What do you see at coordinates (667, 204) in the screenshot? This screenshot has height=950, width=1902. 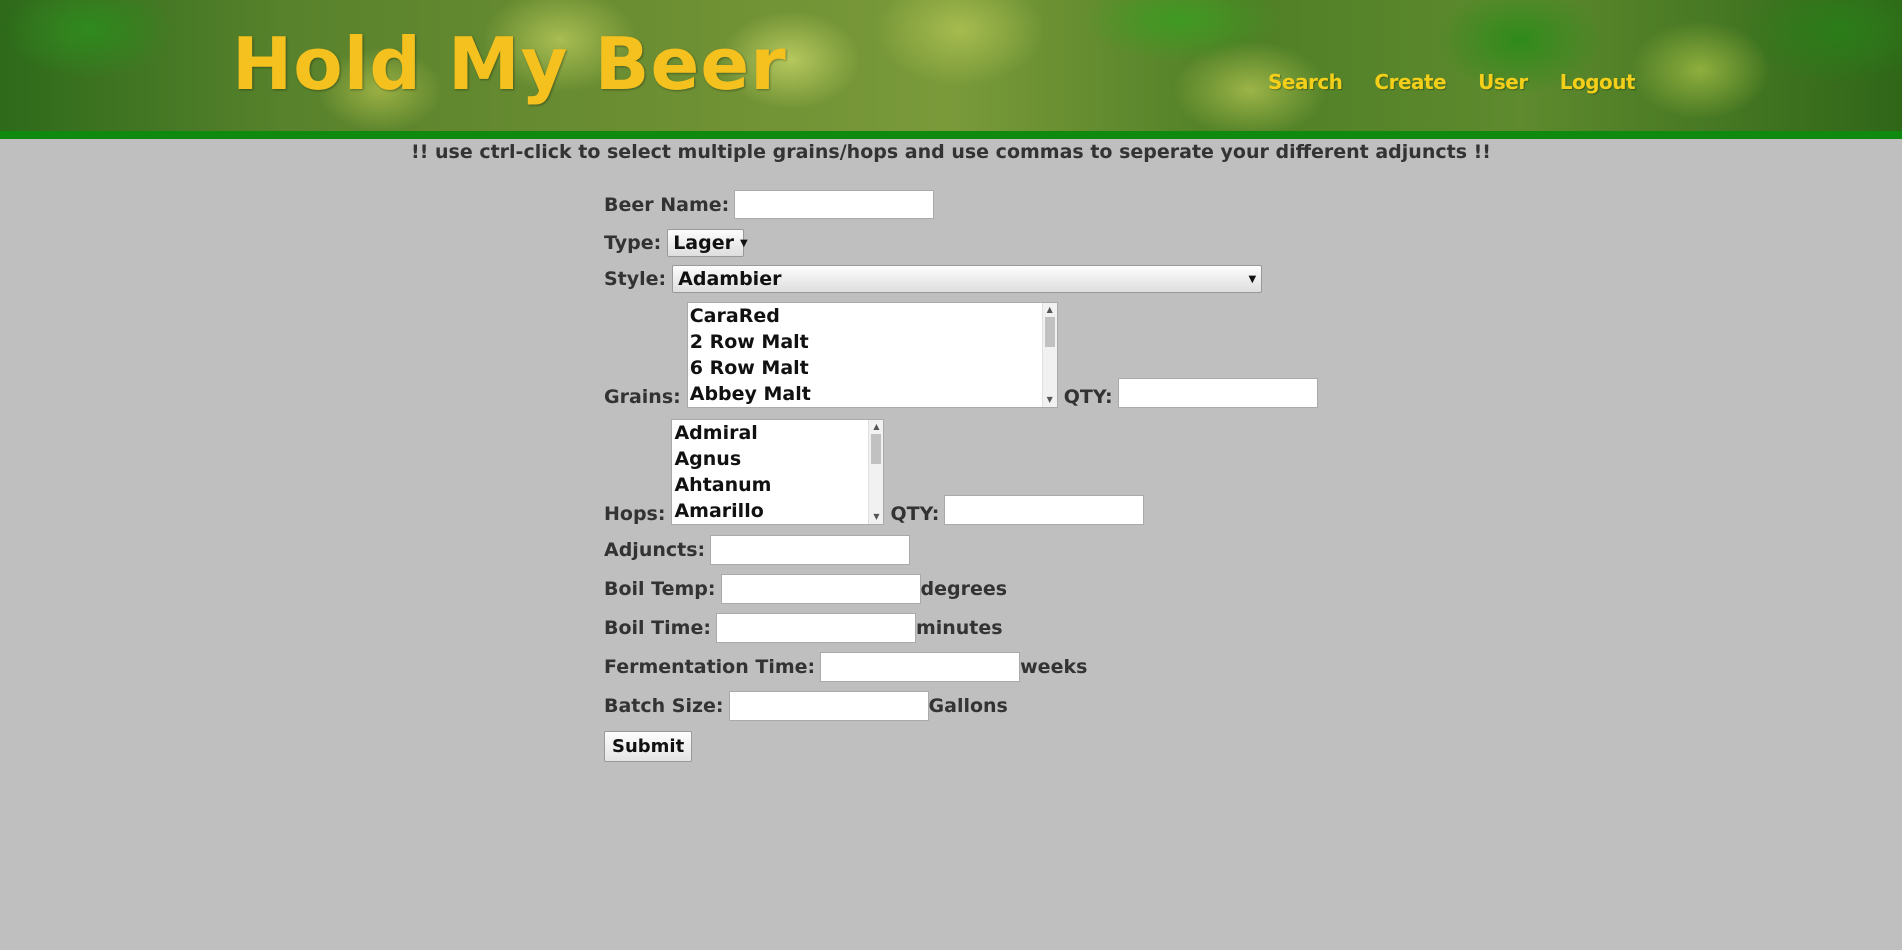 I see `beer-name-label: Beer Name:` at bounding box center [667, 204].